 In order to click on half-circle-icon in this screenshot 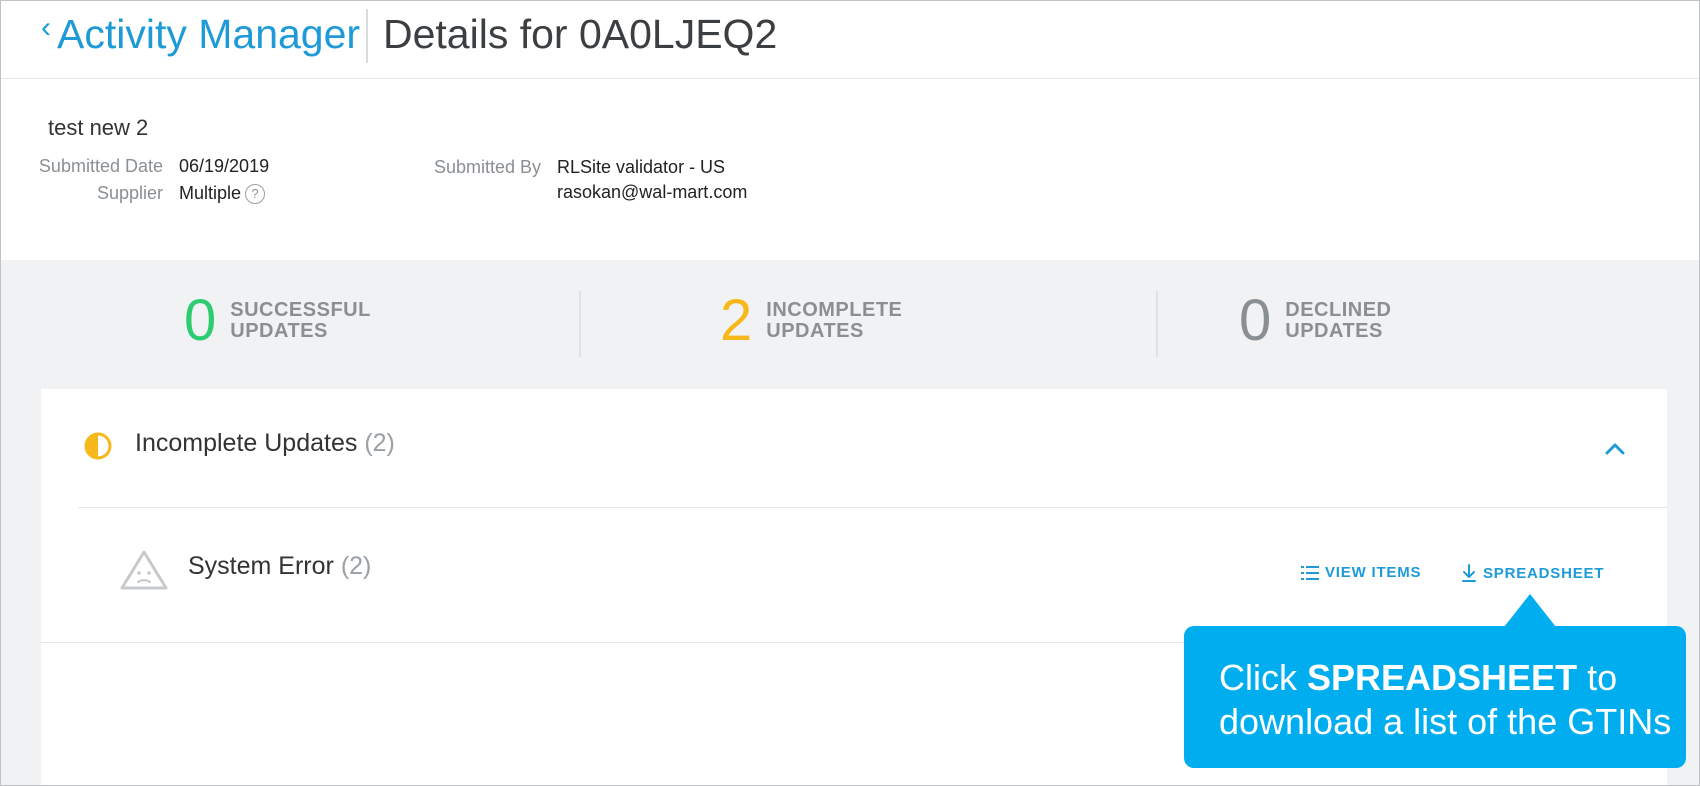, I will do `click(98, 446)`.